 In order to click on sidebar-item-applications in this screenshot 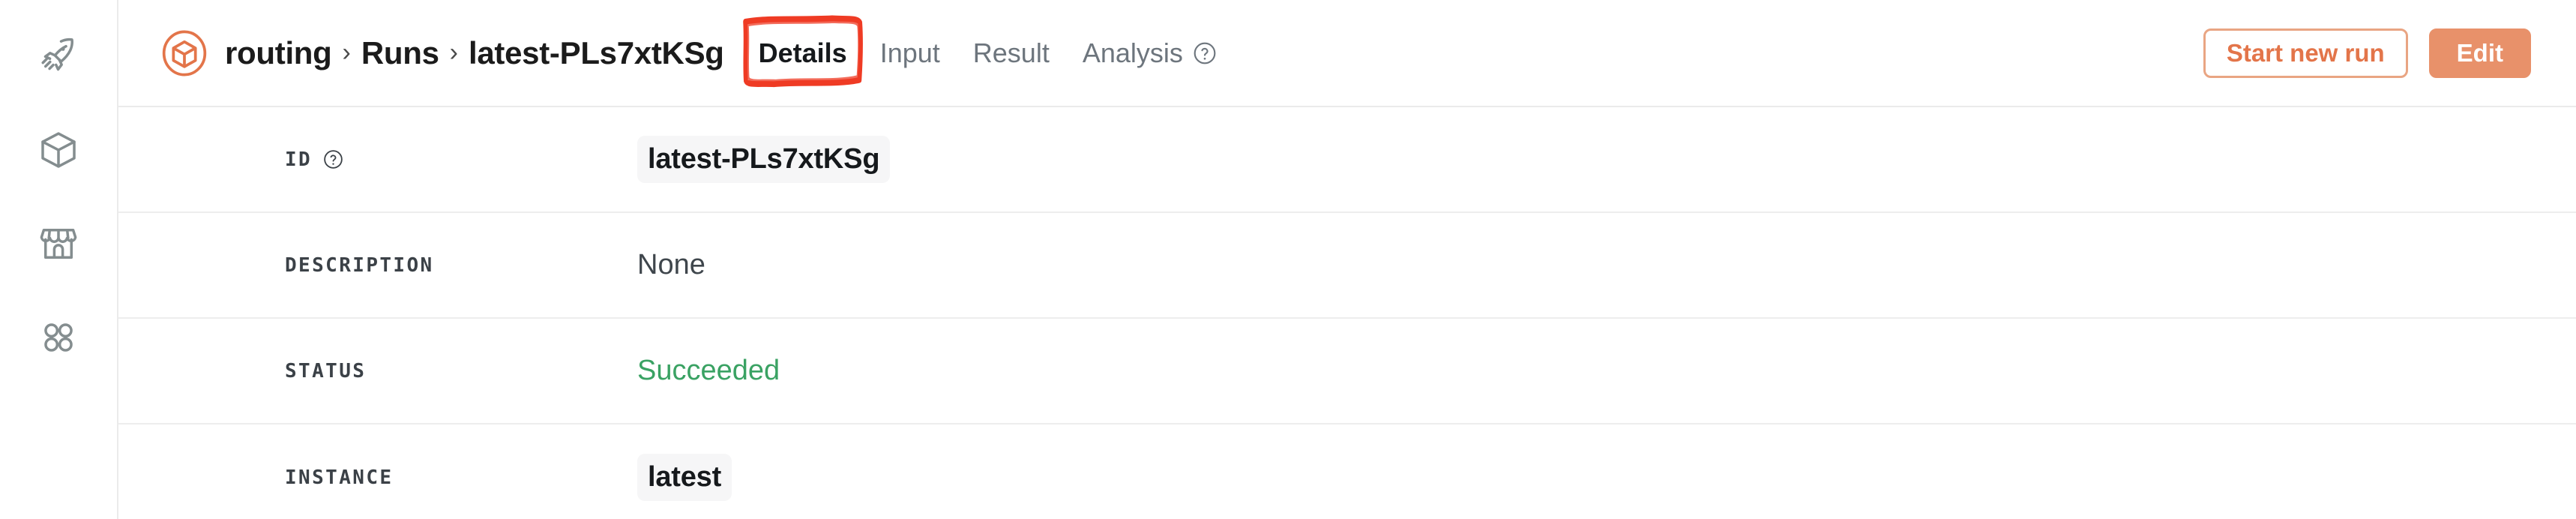, I will do `click(59, 150)`.